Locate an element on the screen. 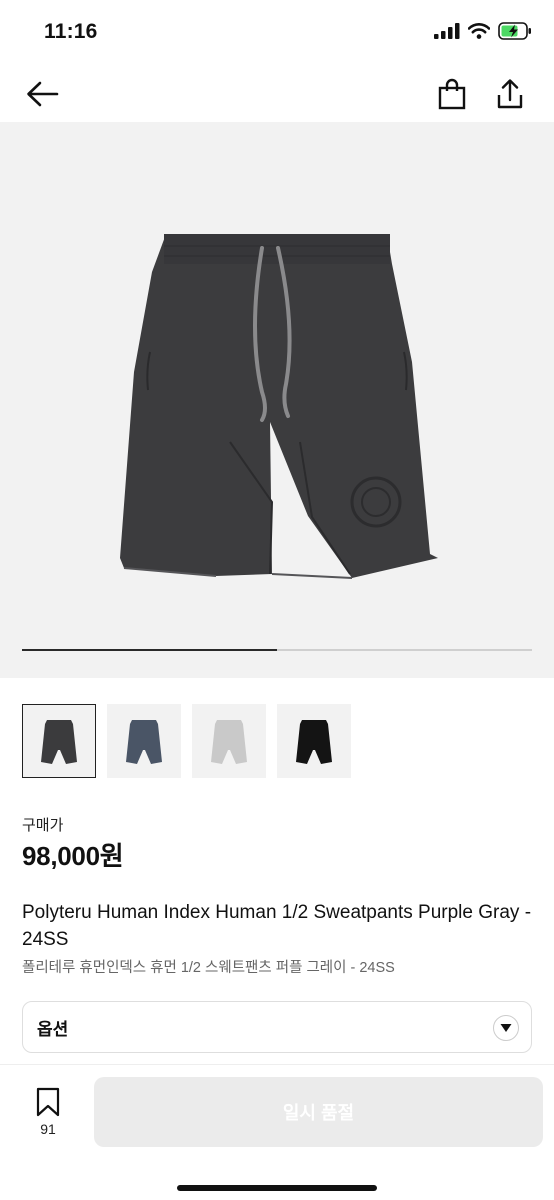 Image resolution: width=554 pixels, height=1200 pixels. carousel-progress-fill is located at coordinates (149, 650).